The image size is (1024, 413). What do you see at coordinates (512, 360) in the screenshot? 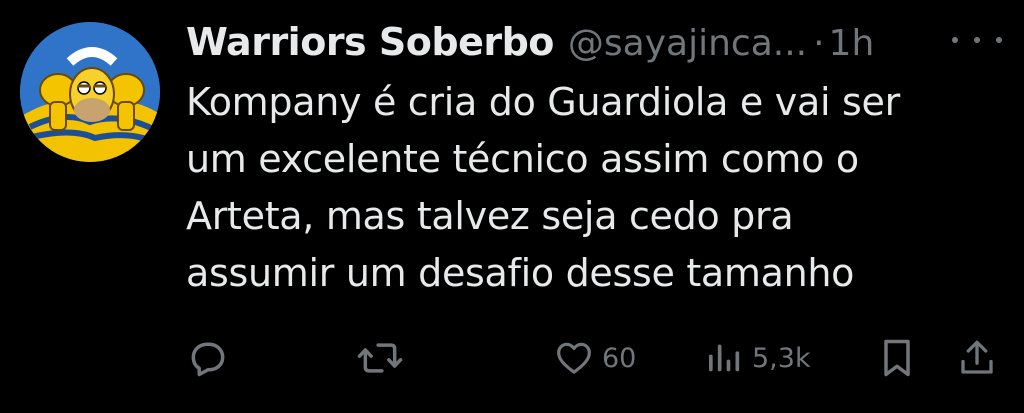
I see `action-bar: 60 5,3k` at bounding box center [512, 360].